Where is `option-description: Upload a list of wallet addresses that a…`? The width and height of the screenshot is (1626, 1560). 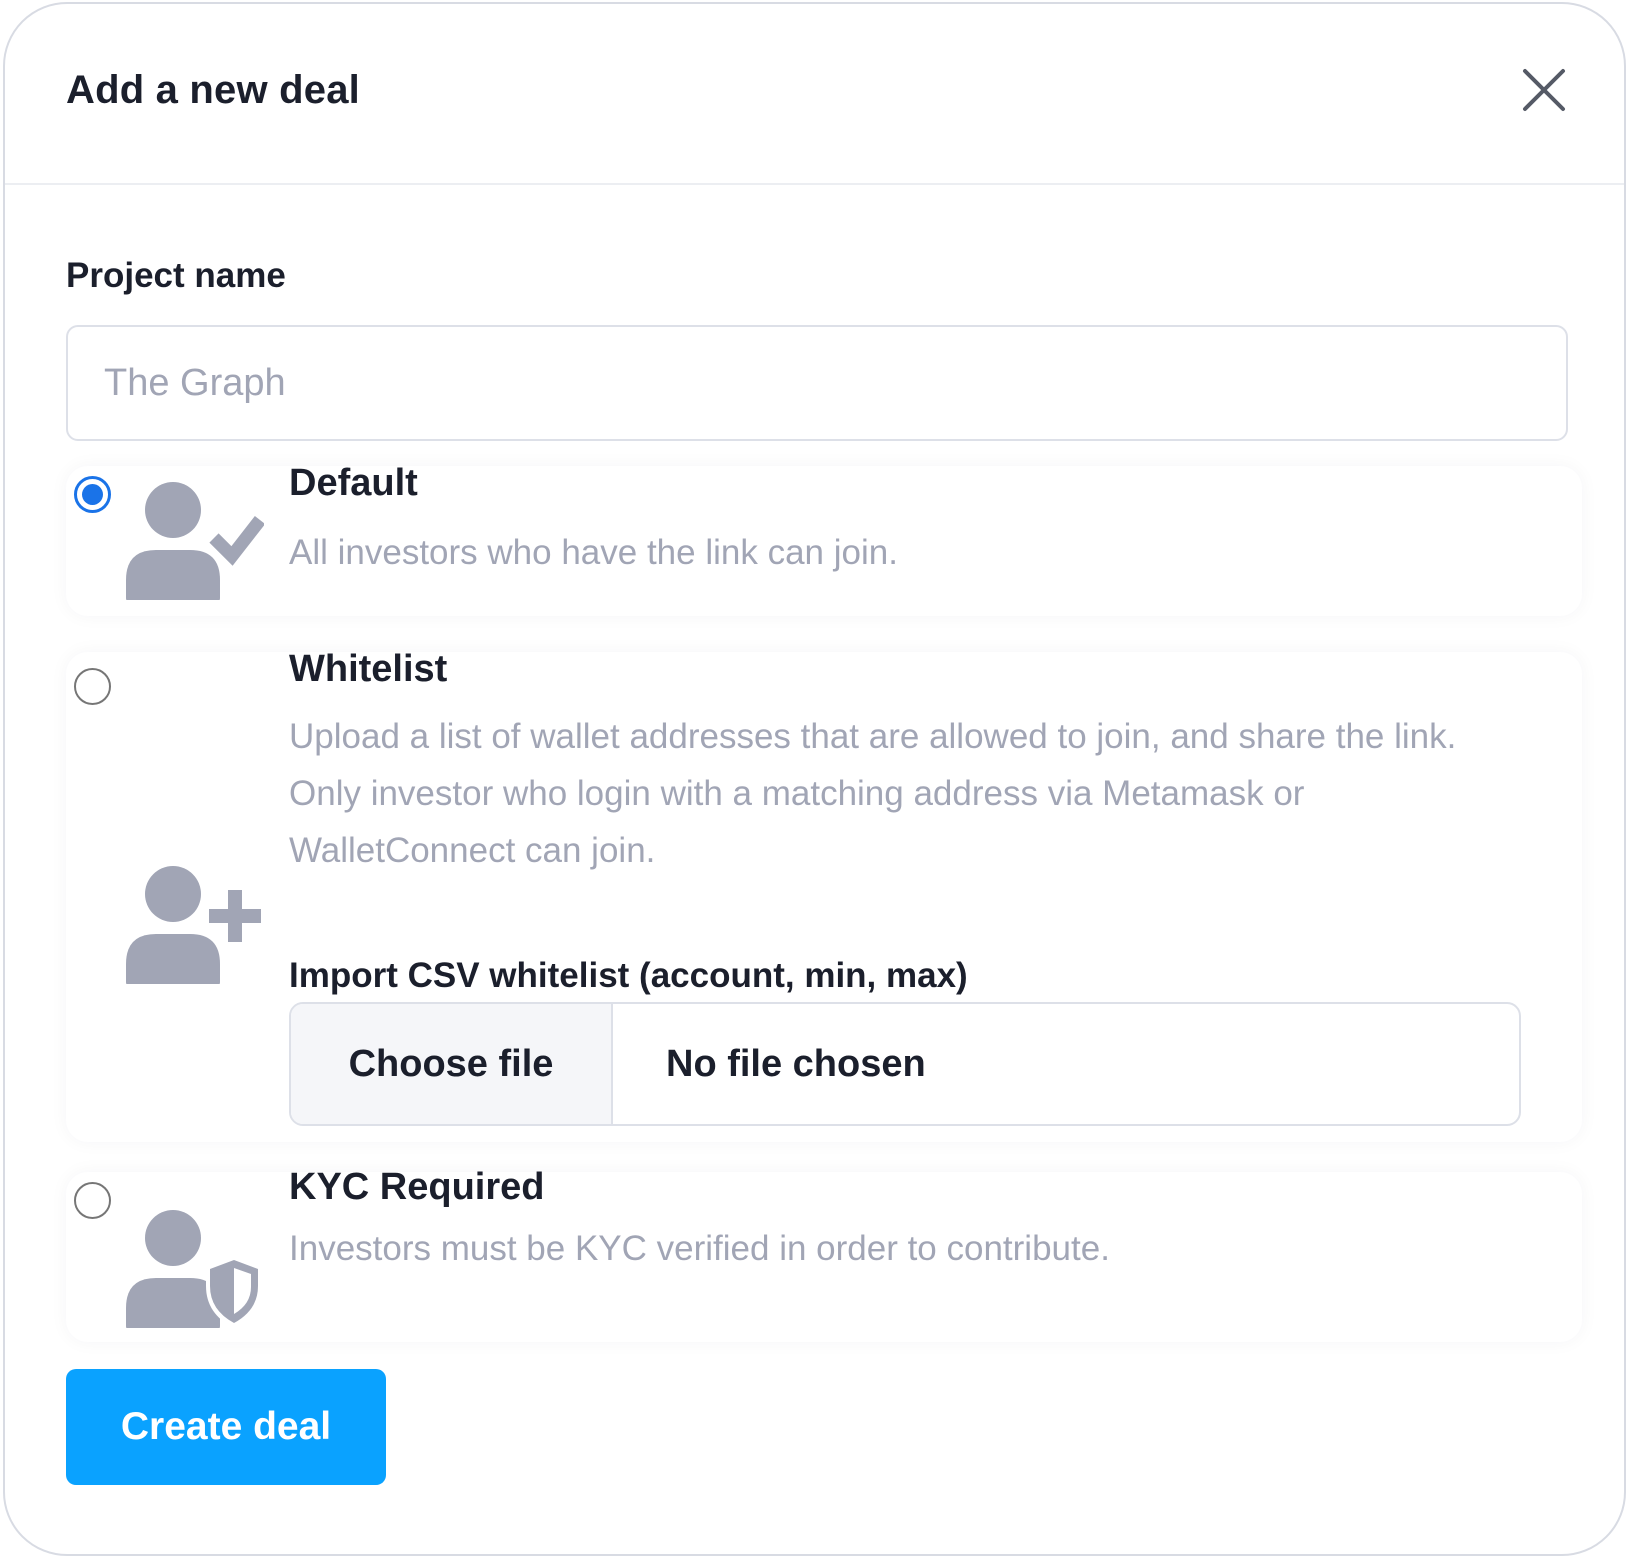 option-description: Upload a list of wallet addresses that a… is located at coordinates (873, 793).